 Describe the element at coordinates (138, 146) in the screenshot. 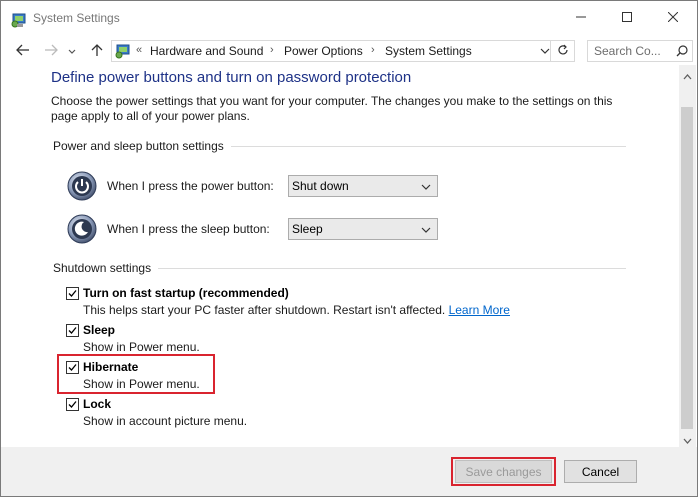

I see `power-sleep-group-title: Power and sleep button settings` at that location.